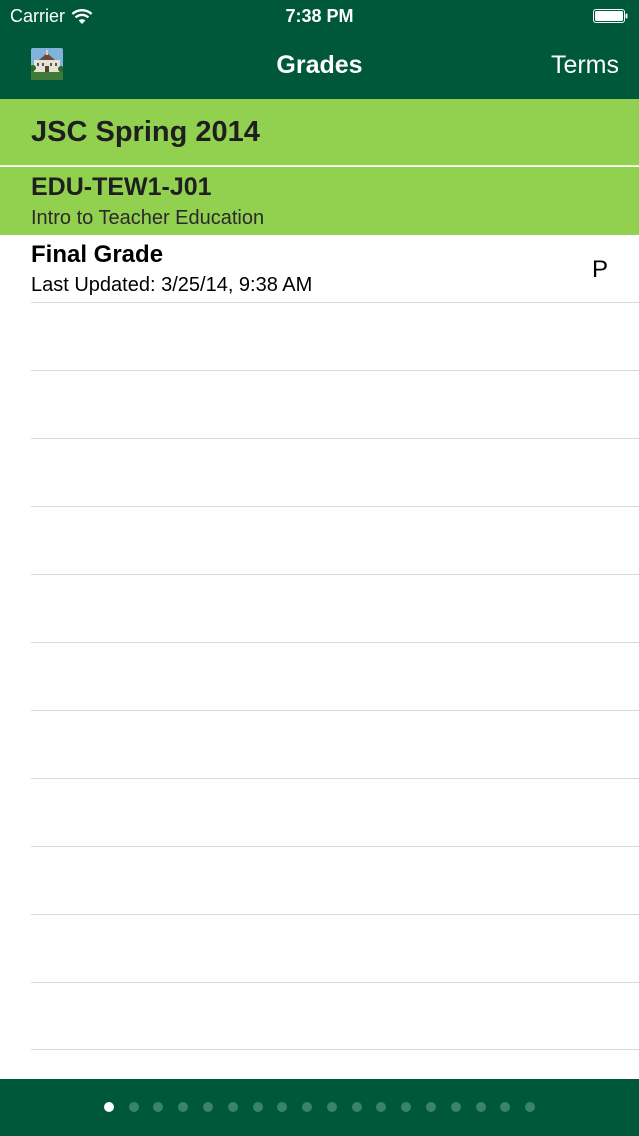 Image resolution: width=639 pixels, height=1136 pixels. I want to click on terms-button: Terms, so click(585, 65).